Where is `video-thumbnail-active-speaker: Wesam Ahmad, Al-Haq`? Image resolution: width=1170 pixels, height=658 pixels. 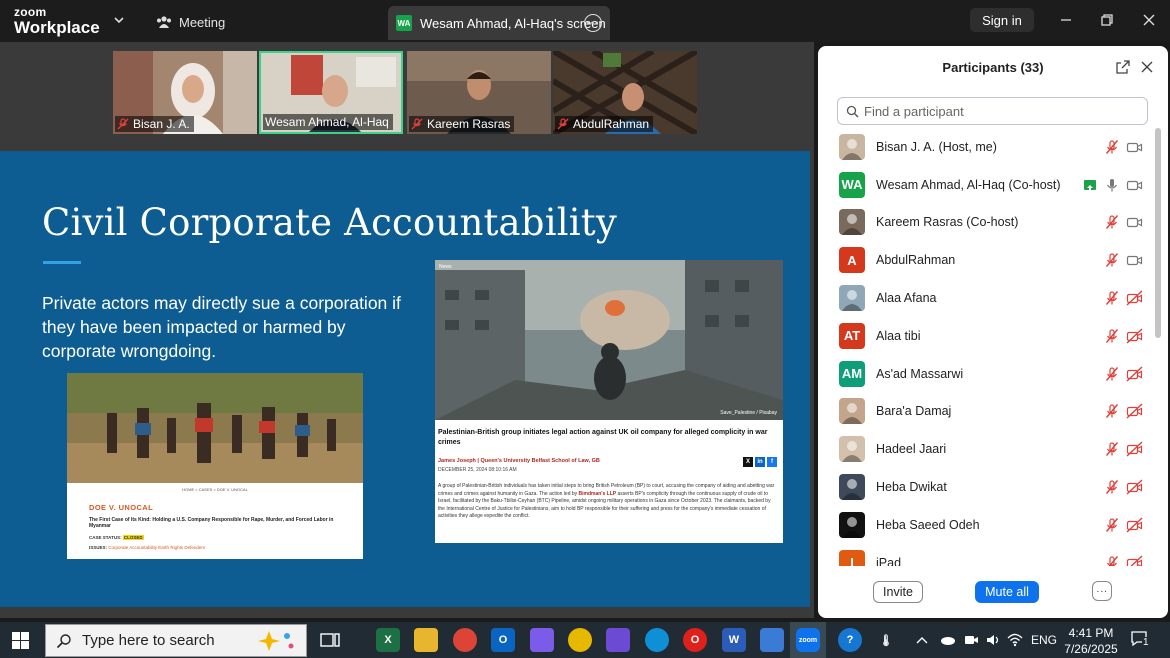 video-thumbnail-active-speaker: Wesam Ahmad, Al-Haq is located at coordinates (331, 92).